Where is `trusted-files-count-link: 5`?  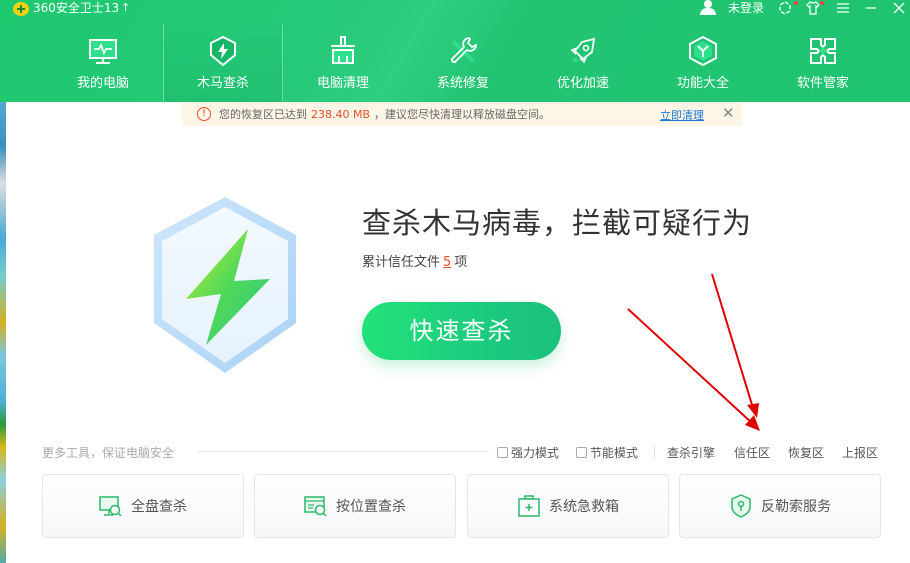 trusted-files-count-link: 5 is located at coordinates (447, 262).